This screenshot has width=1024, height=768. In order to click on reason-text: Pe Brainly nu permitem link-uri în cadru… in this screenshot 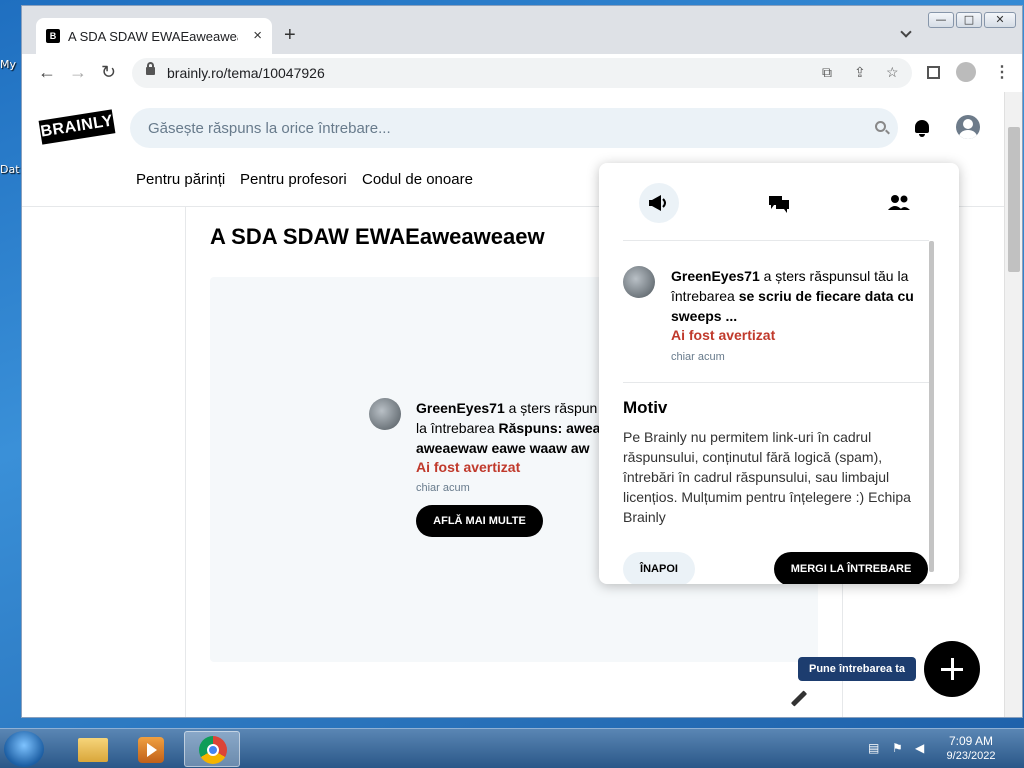, I will do `click(767, 477)`.